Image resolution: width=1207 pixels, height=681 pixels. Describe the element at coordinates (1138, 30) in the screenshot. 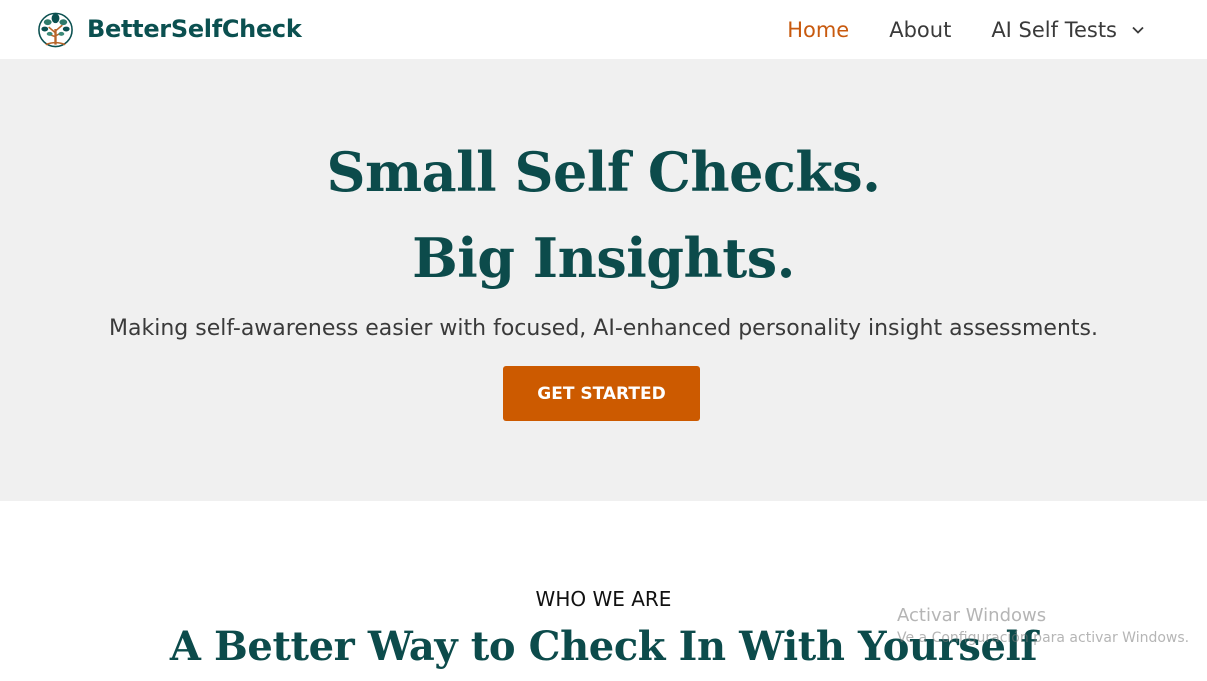

I see `chevron-down-icon` at that location.